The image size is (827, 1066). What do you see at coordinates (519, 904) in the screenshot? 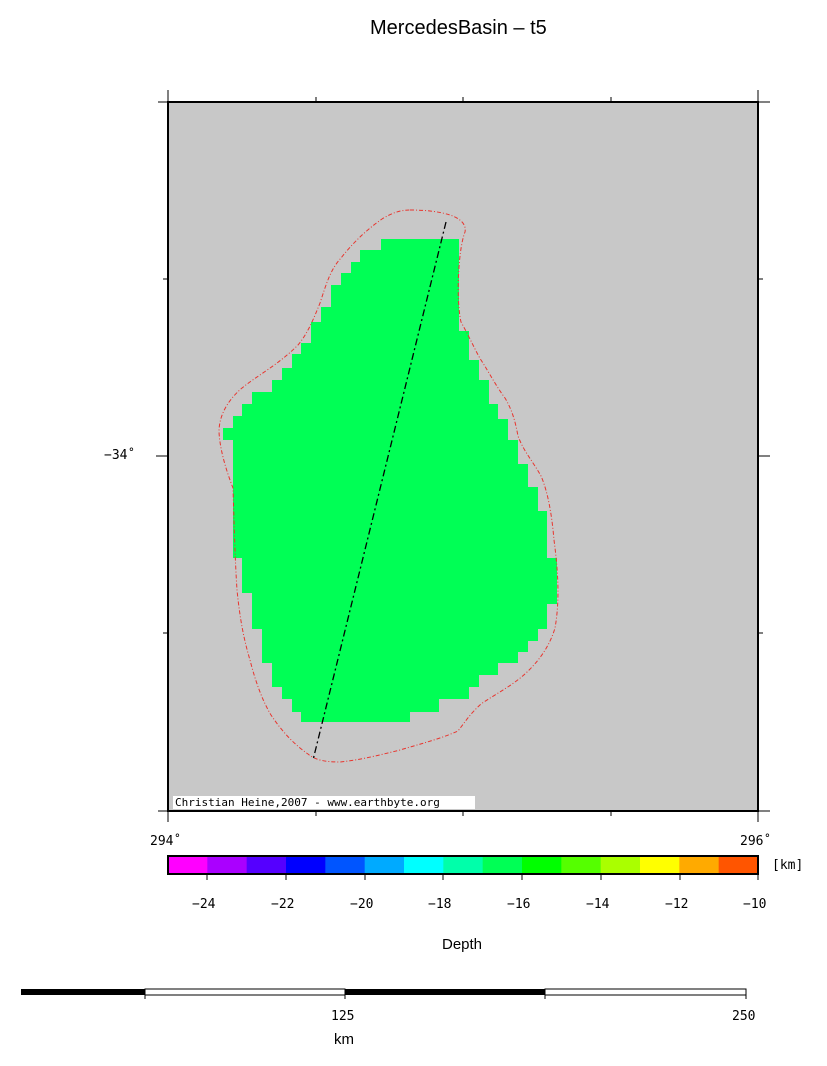
I see `colorbar-tick-label: −16` at bounding box center [519, 904].